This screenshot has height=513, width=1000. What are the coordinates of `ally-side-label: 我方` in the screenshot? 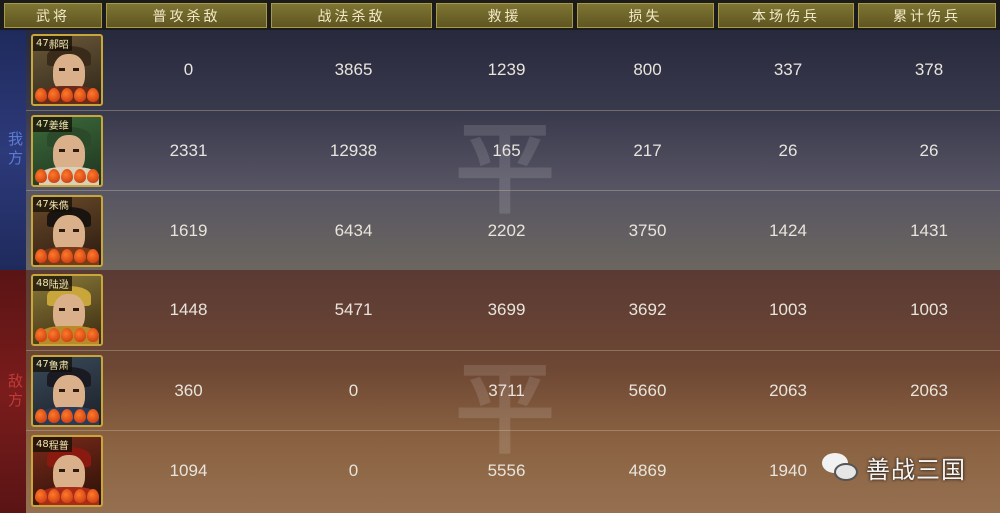 It's located at (15, 150).